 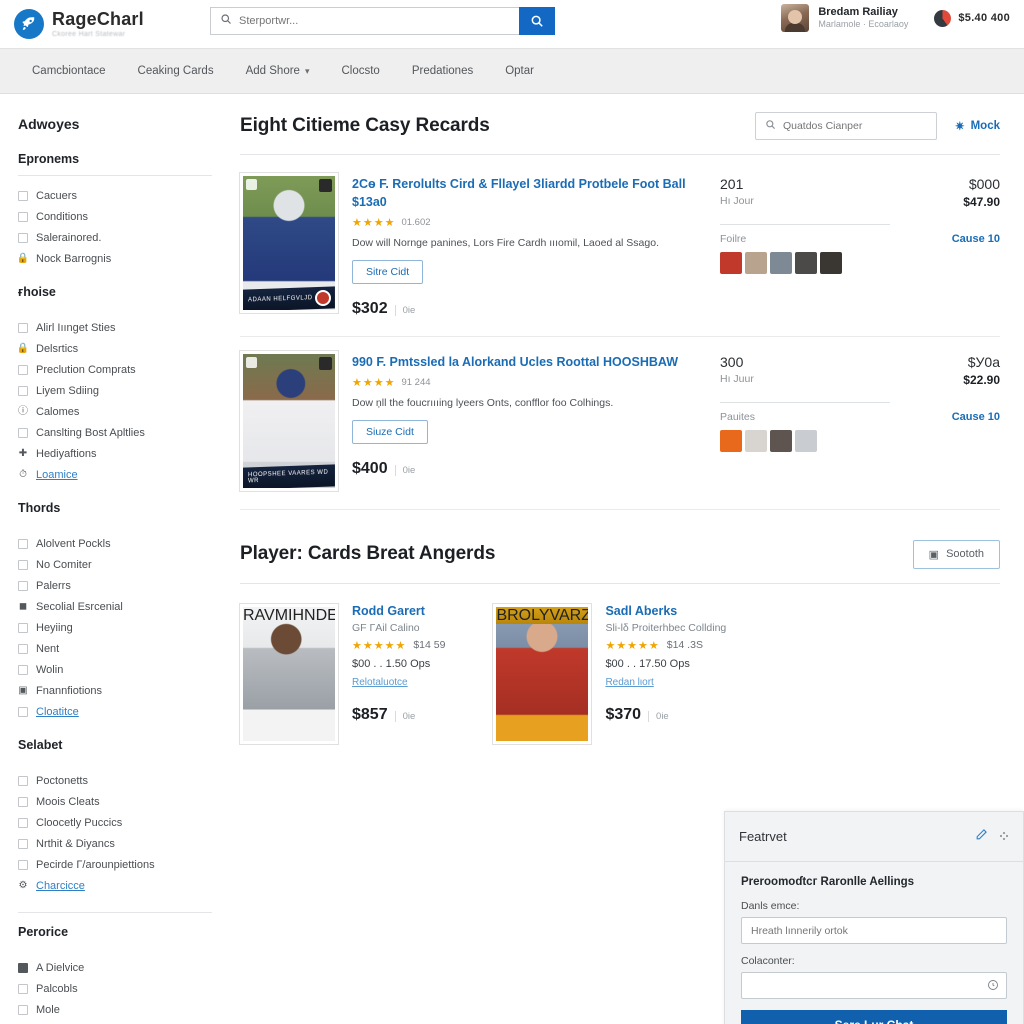 I want to click on listing-action-button: Sitre Cidt, so click(x=388, y=271).